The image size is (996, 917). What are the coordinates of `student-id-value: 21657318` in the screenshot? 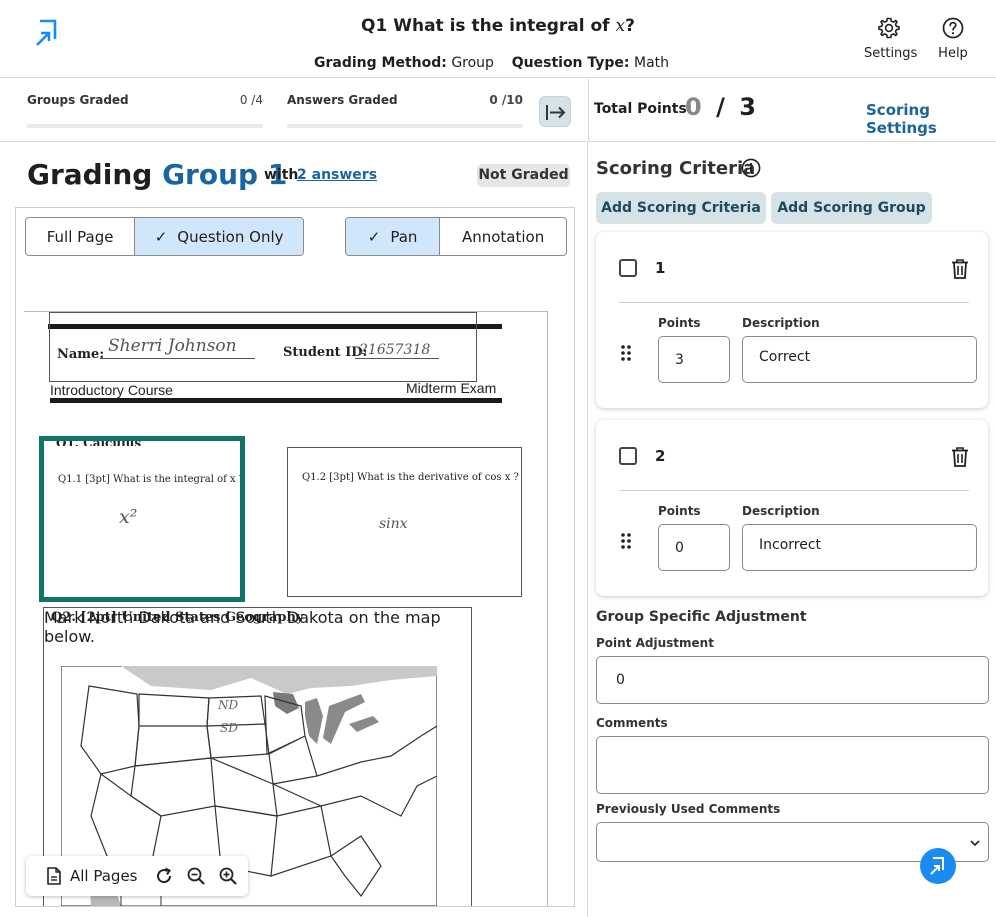 It's located at (395, 350).